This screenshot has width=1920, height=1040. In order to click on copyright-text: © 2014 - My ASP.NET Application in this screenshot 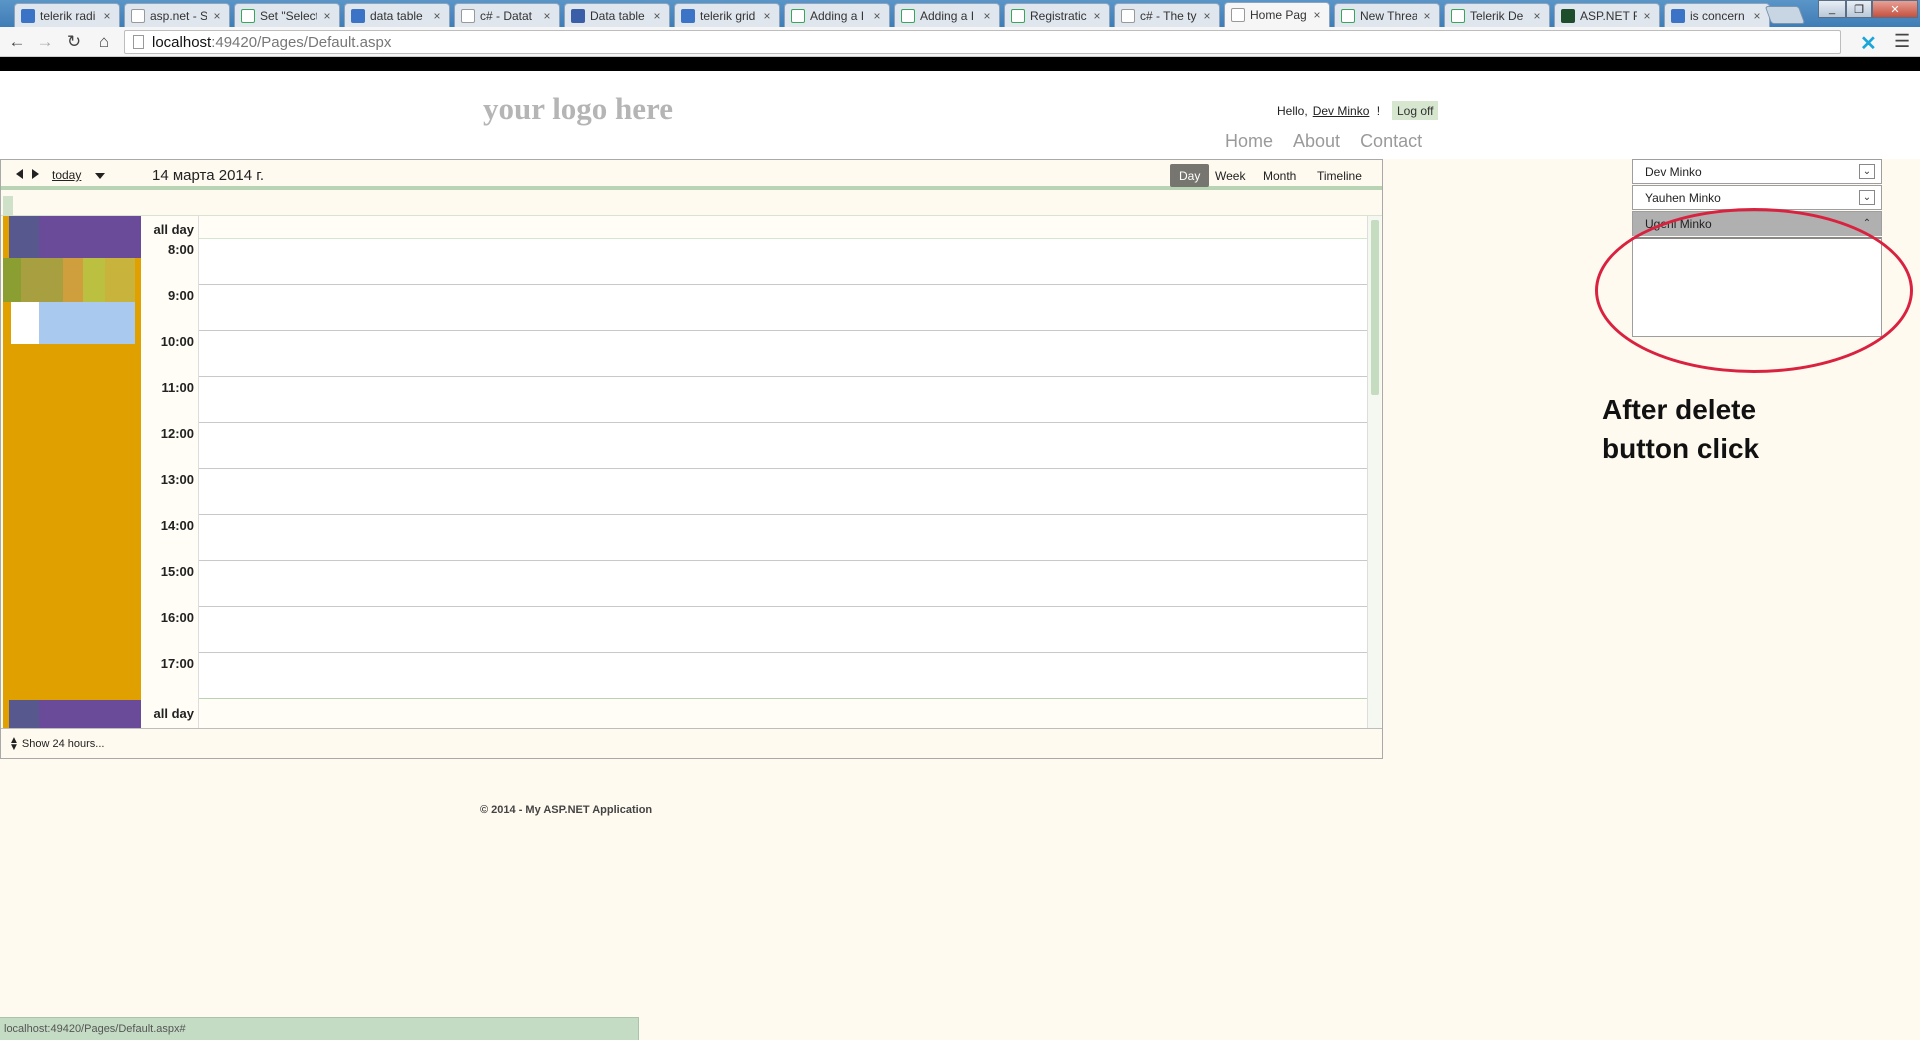, I will do `click(566, 810)`.